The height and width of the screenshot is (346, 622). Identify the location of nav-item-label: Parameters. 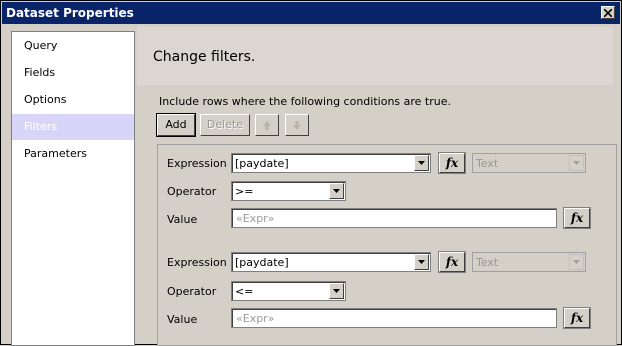
(55, 153).